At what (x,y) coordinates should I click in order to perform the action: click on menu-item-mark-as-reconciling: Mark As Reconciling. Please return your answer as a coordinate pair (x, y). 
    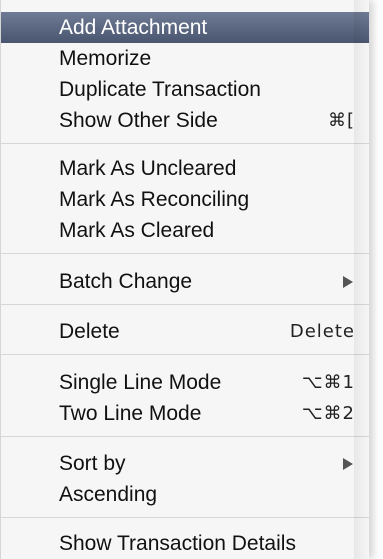
    Looking at the image, I should click on (185, 199).